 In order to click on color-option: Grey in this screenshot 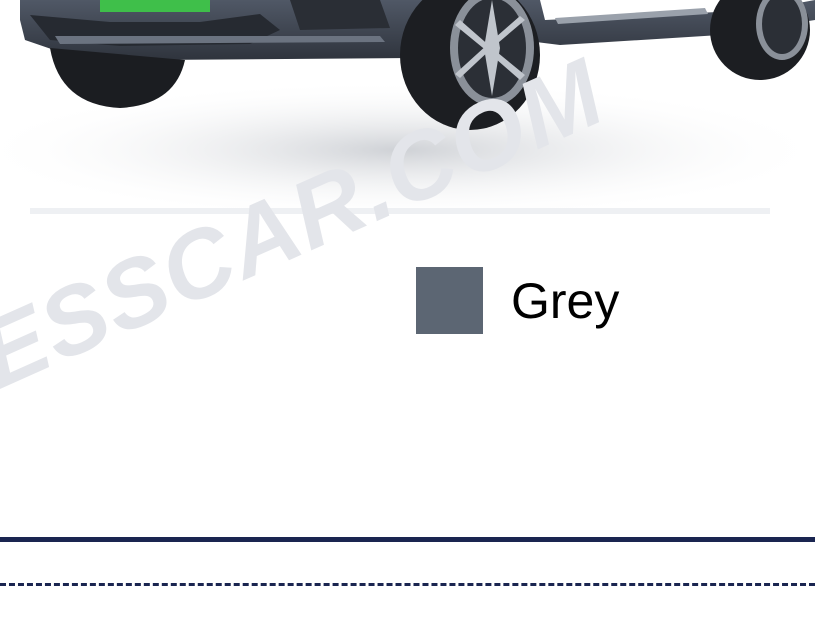, I will do `click(517, 300)`.